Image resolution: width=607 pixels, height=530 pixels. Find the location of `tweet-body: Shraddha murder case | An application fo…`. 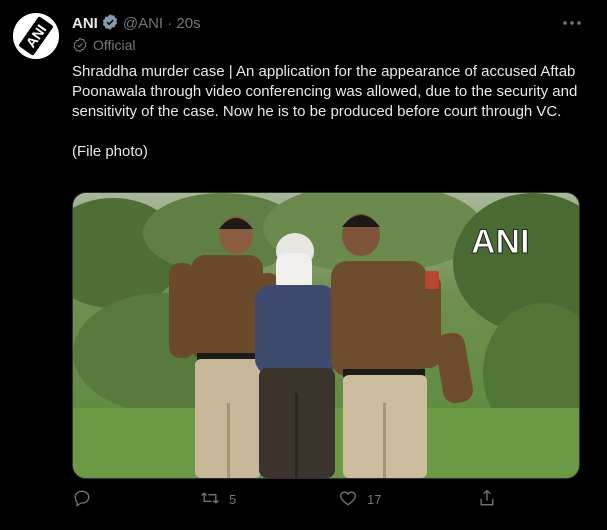

tweet-body: Shraddha murder case | An application fo… is located at coordinates (325, 91).